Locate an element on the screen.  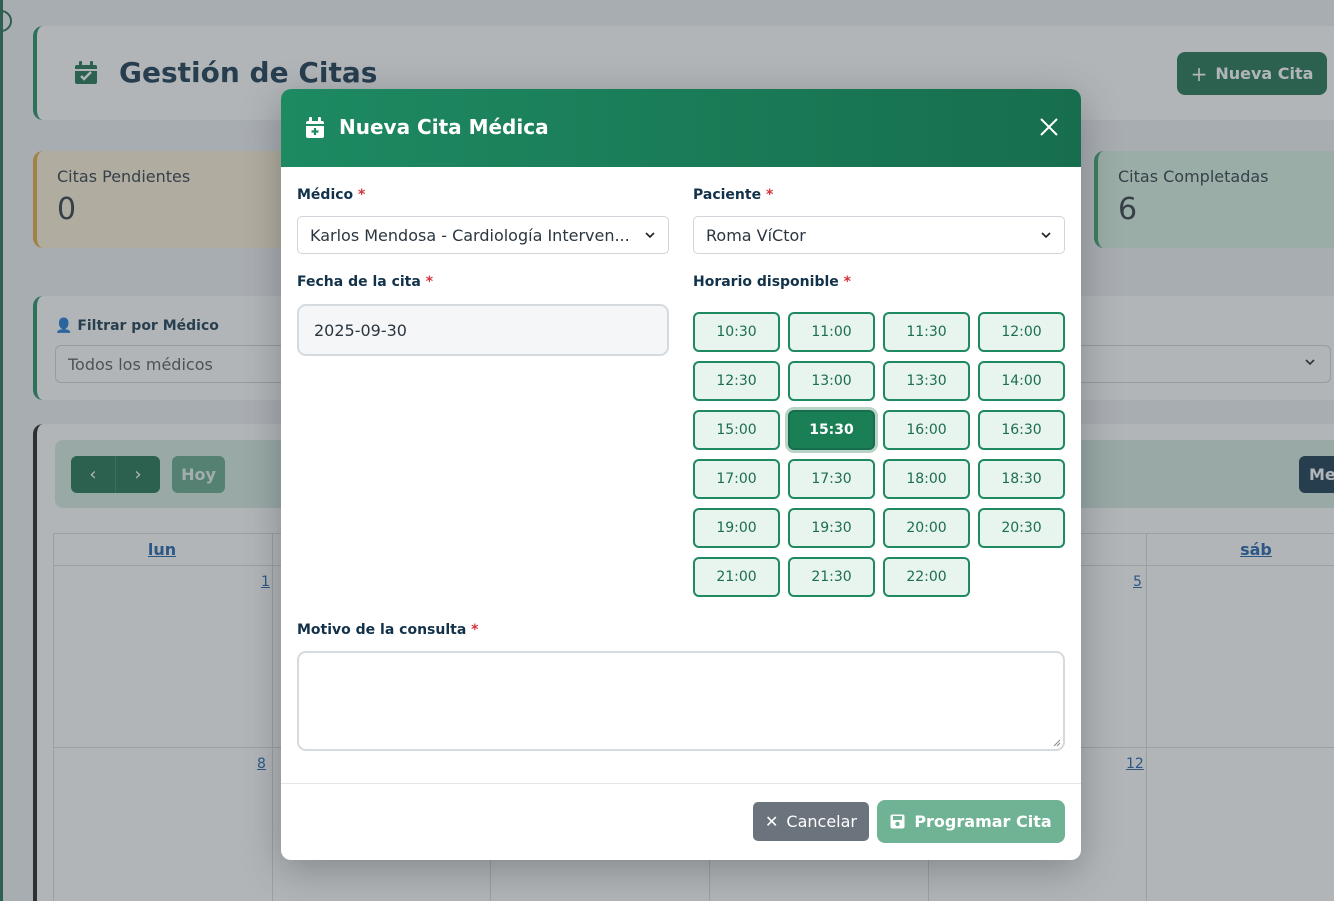
schedule-appointment-label: Programar Cita is located at coordinates (983, 821).